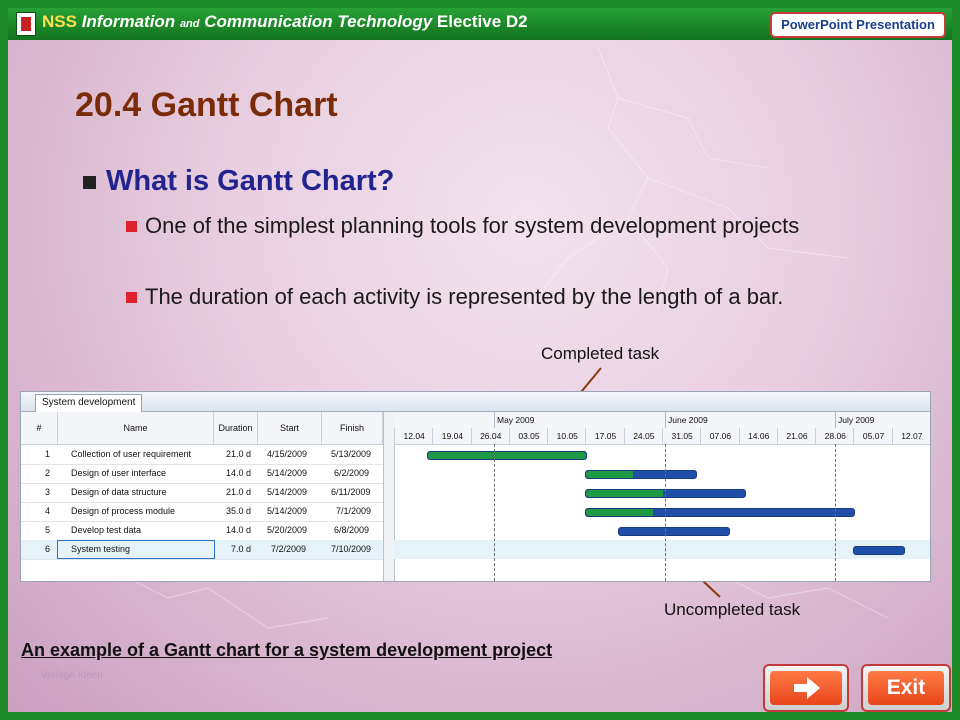 Image resolution: width=960 pixels, height=720 pixels. I want to click on task-name: Develop test data, so click(106, 530).